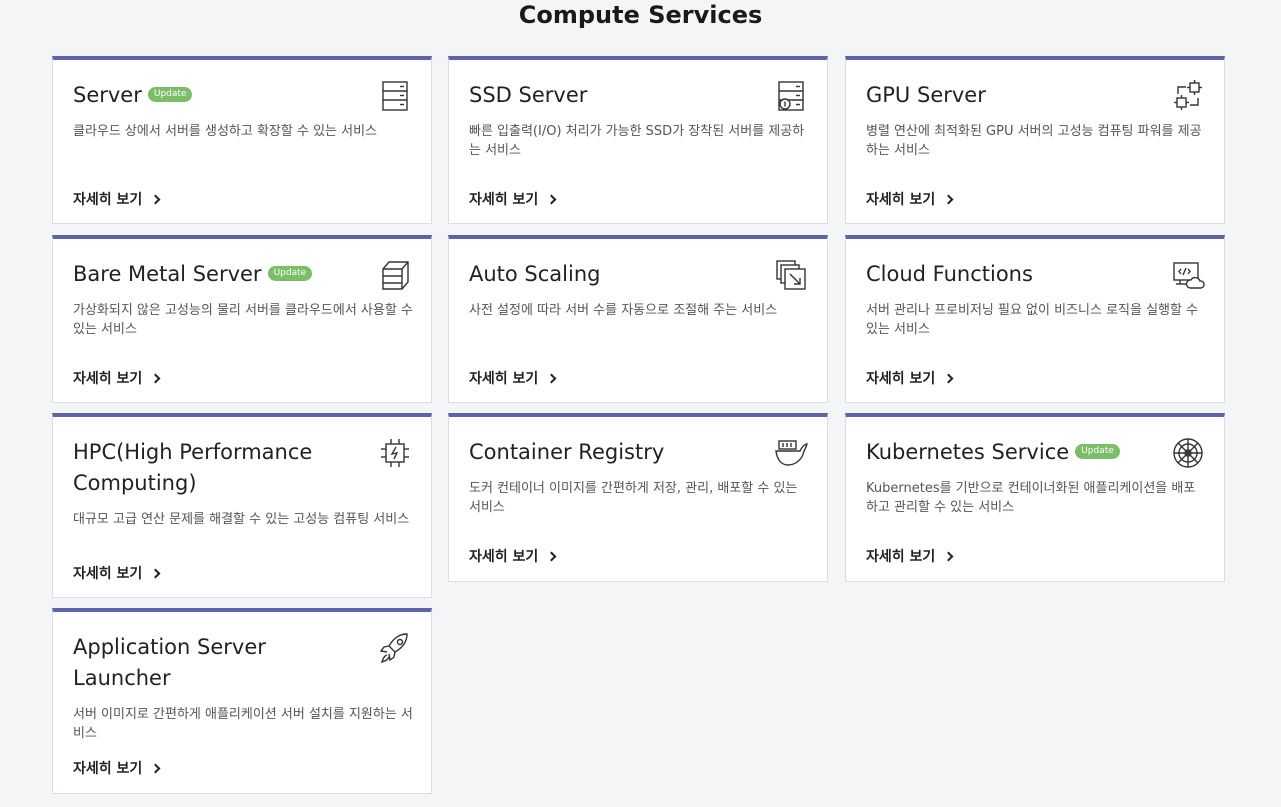 This screenshot has width=1281, height=807. What do you see at coordinates (241, 519) in the screenshot?
I see `card-description: 대규모 고급 연산 문제를 해결할 수 있는 고성능 컴퓨팅 서비스` at bounding box center [241, 519].